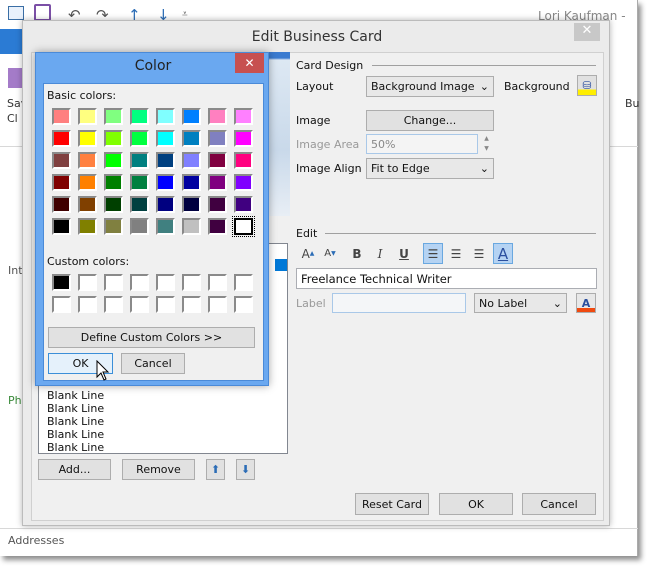  What do you see at coordinates (433, 253) in the screenshot?
I see `align-left-button: ☰` at bounding box center [433, 253].